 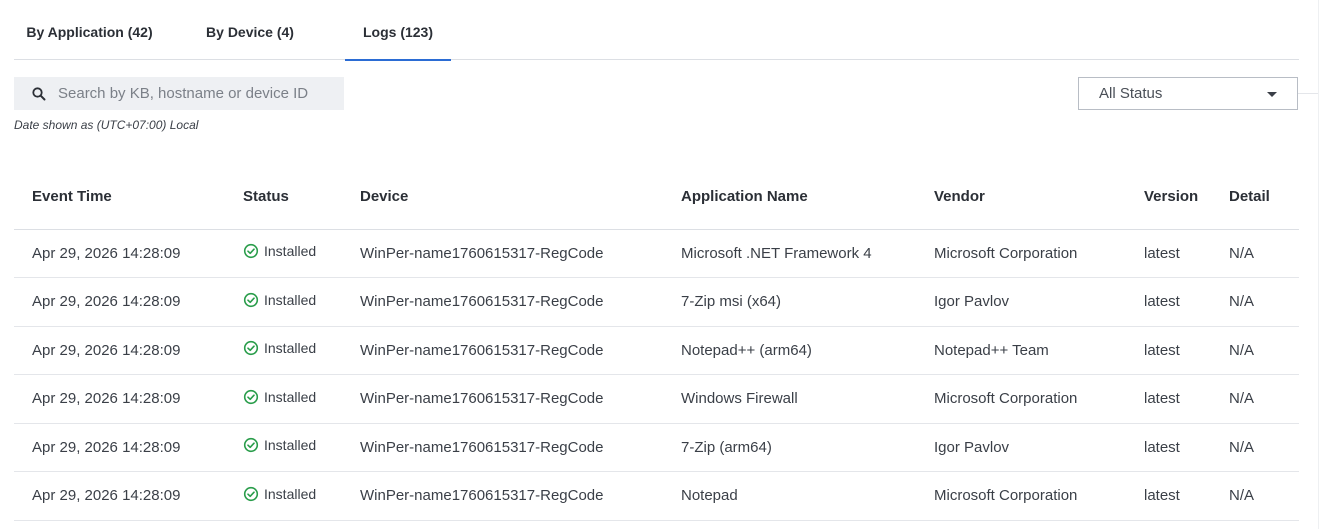 What do you see at coordinates (250, 30) in the screenshot?
I see `tab-by-device: By Device (4)` at bounding box center [250, 30].